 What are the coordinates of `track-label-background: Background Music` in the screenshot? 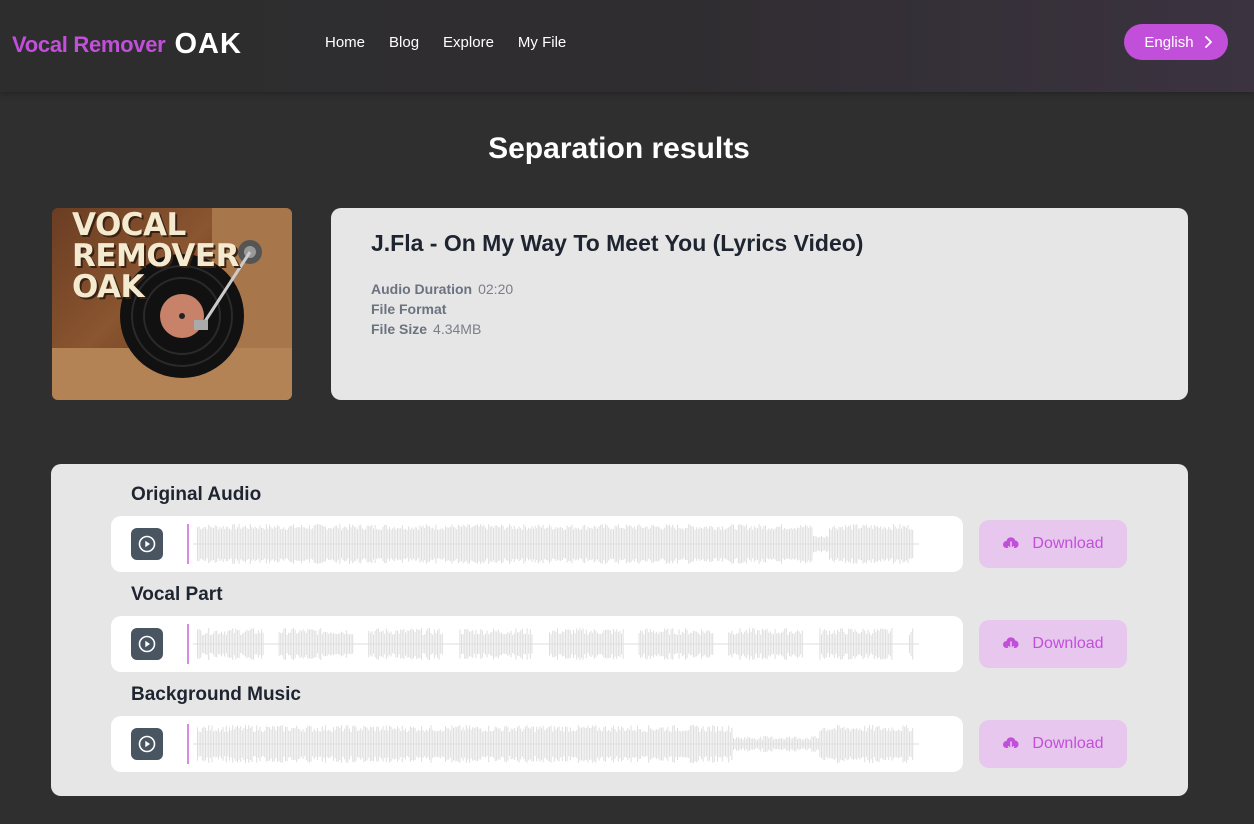 It's located at (216, 694).